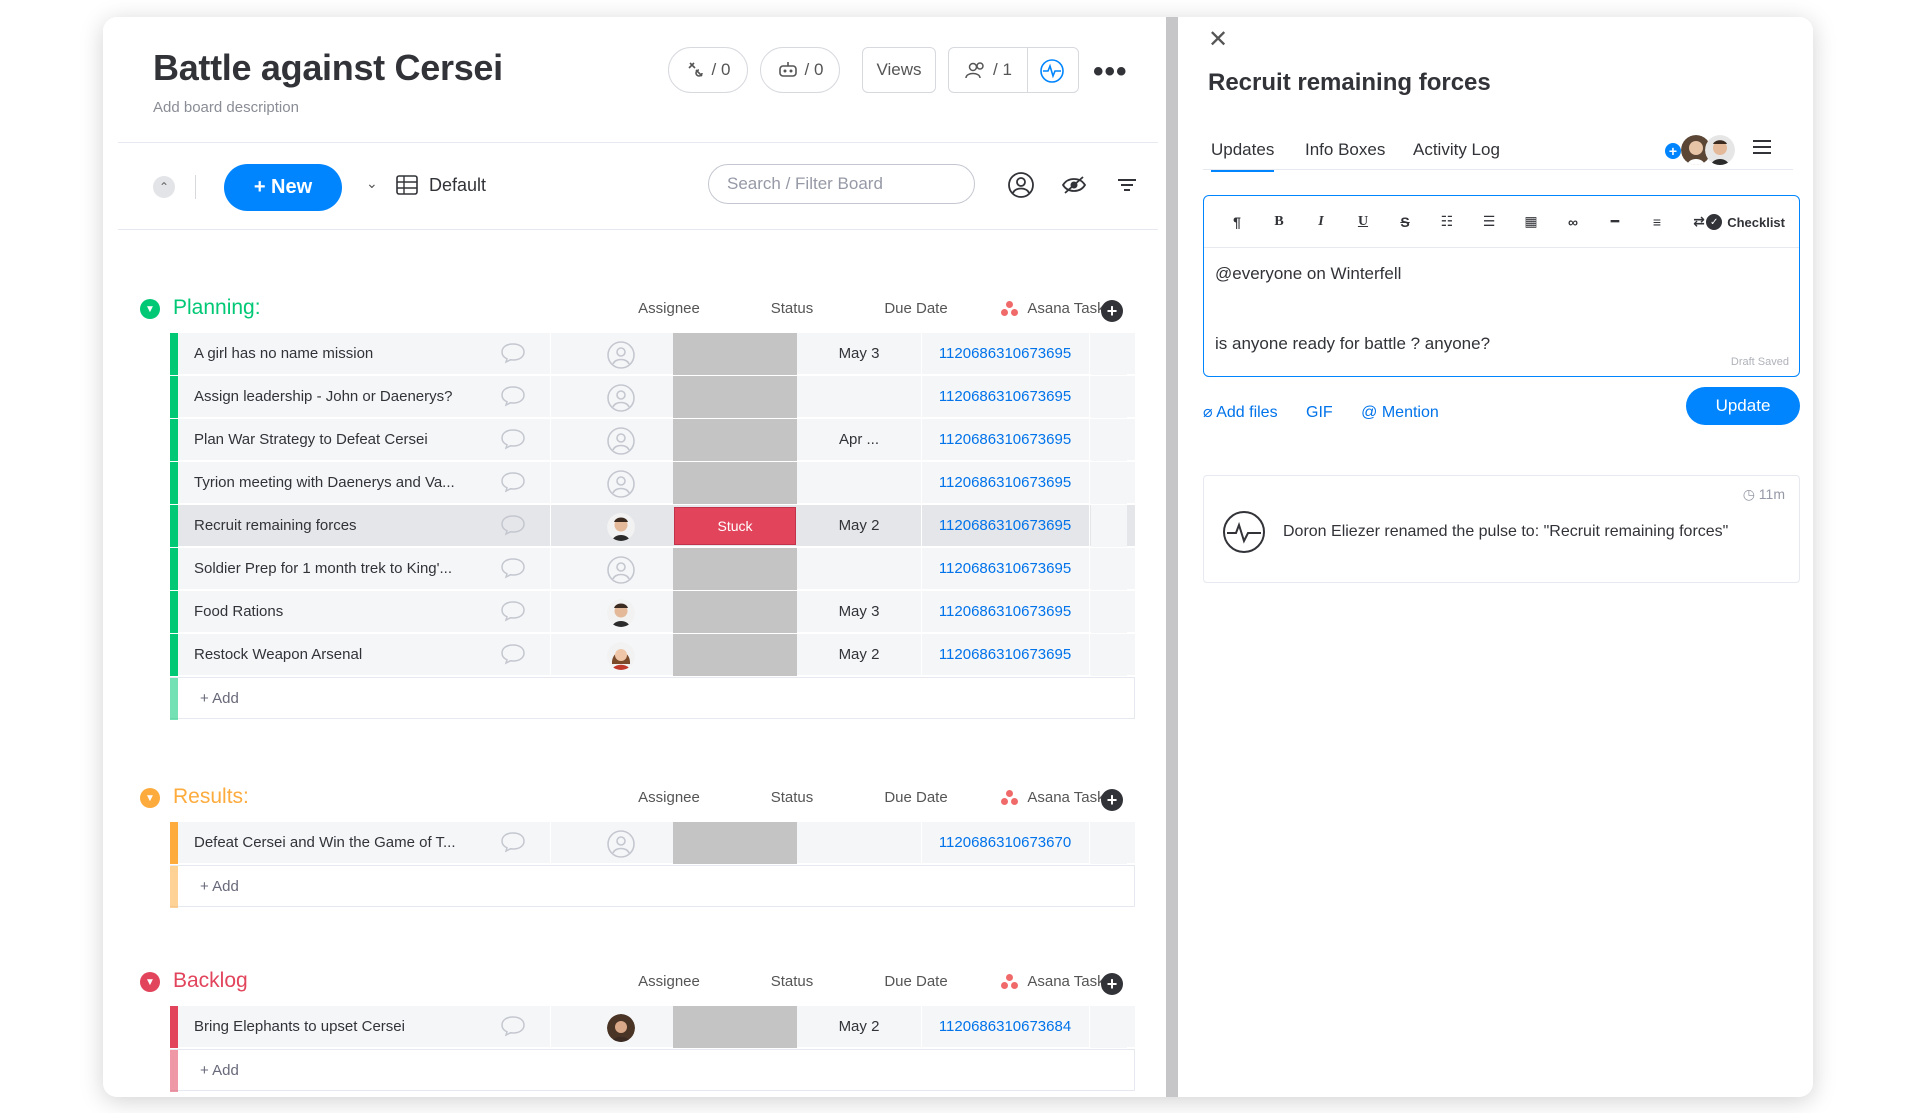 This screenshot has height=1113, width=1920. I want to click on hide-eye-icon, so click(1074, 185).